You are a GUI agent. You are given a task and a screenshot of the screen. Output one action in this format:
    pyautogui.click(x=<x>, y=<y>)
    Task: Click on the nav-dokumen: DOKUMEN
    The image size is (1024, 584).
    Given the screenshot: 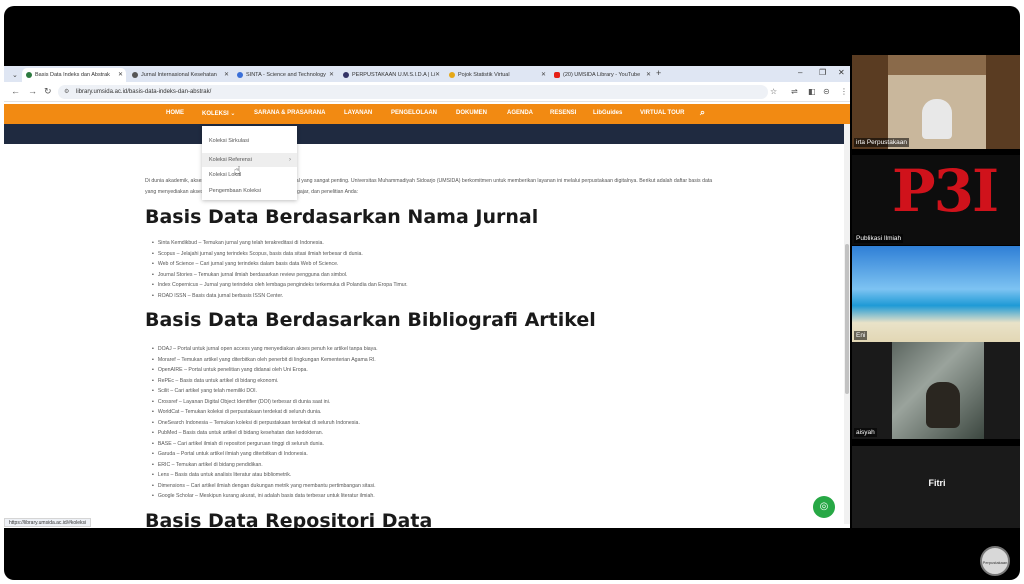 What is the action you would take?
    pyautogui.click(x=471, y=113)
    